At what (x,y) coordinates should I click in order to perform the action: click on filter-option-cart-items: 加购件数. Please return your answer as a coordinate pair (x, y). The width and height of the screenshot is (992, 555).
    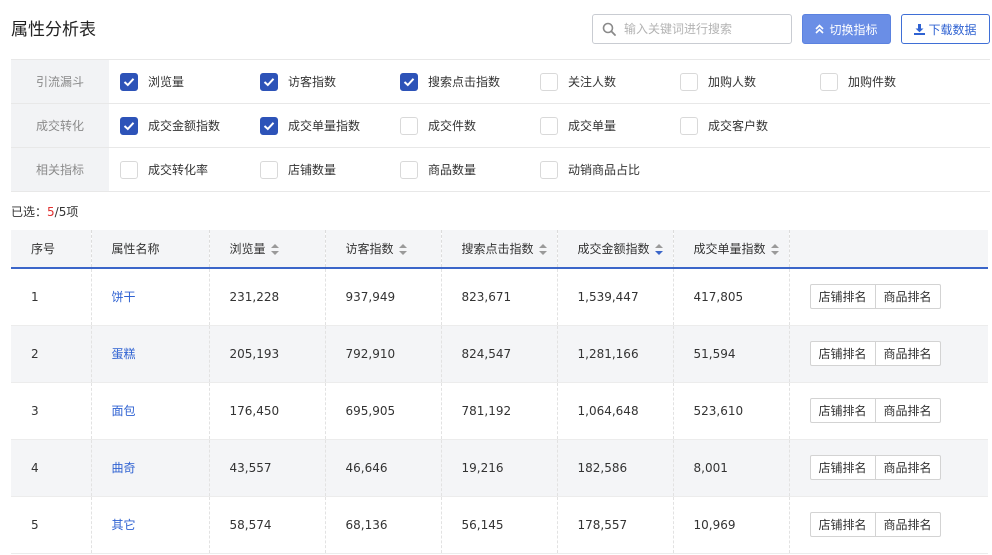
    Looking at the image, I should click on (890, 81).